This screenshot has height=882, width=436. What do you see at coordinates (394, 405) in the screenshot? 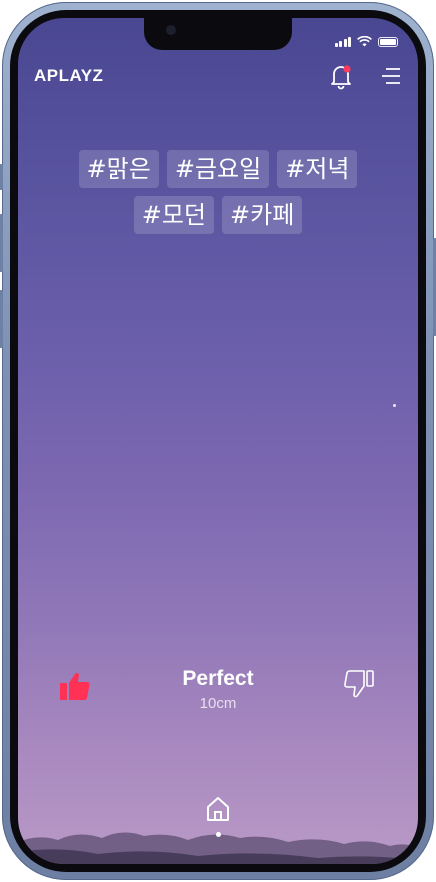
I see `star-graphic` at bounding box center [394, 405].